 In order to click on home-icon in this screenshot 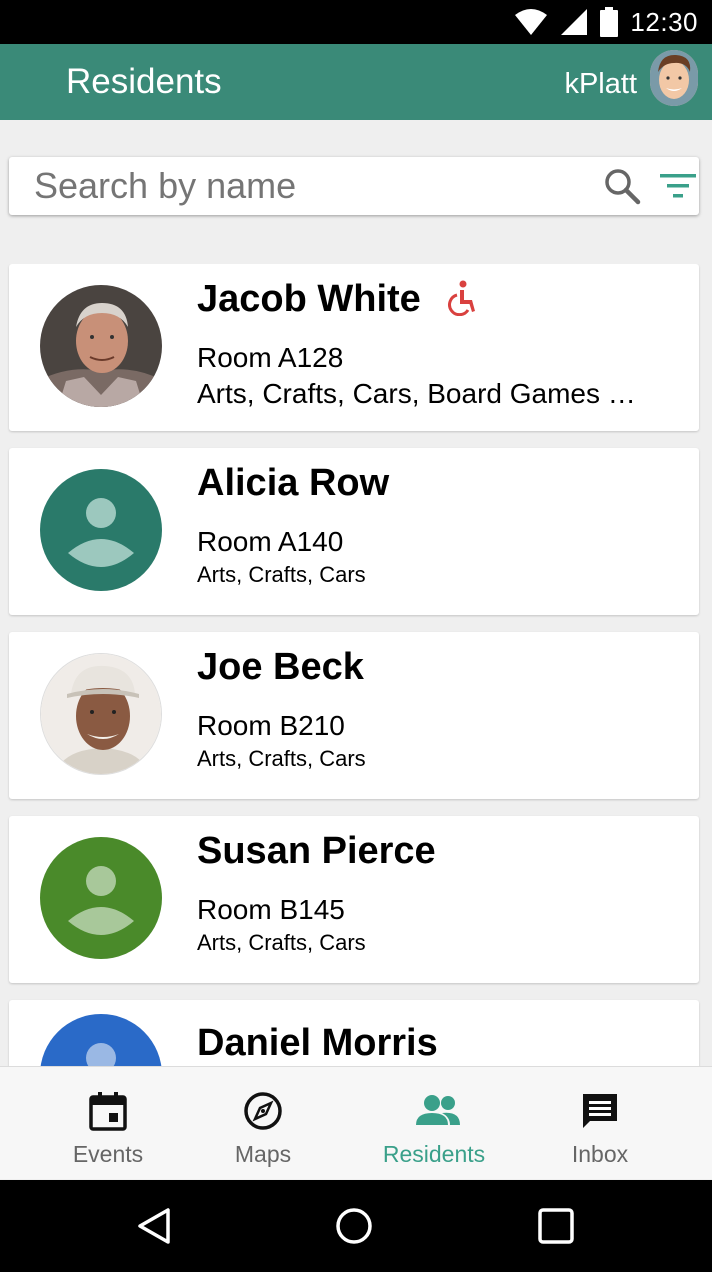, I will do `click(354, 1226)`.